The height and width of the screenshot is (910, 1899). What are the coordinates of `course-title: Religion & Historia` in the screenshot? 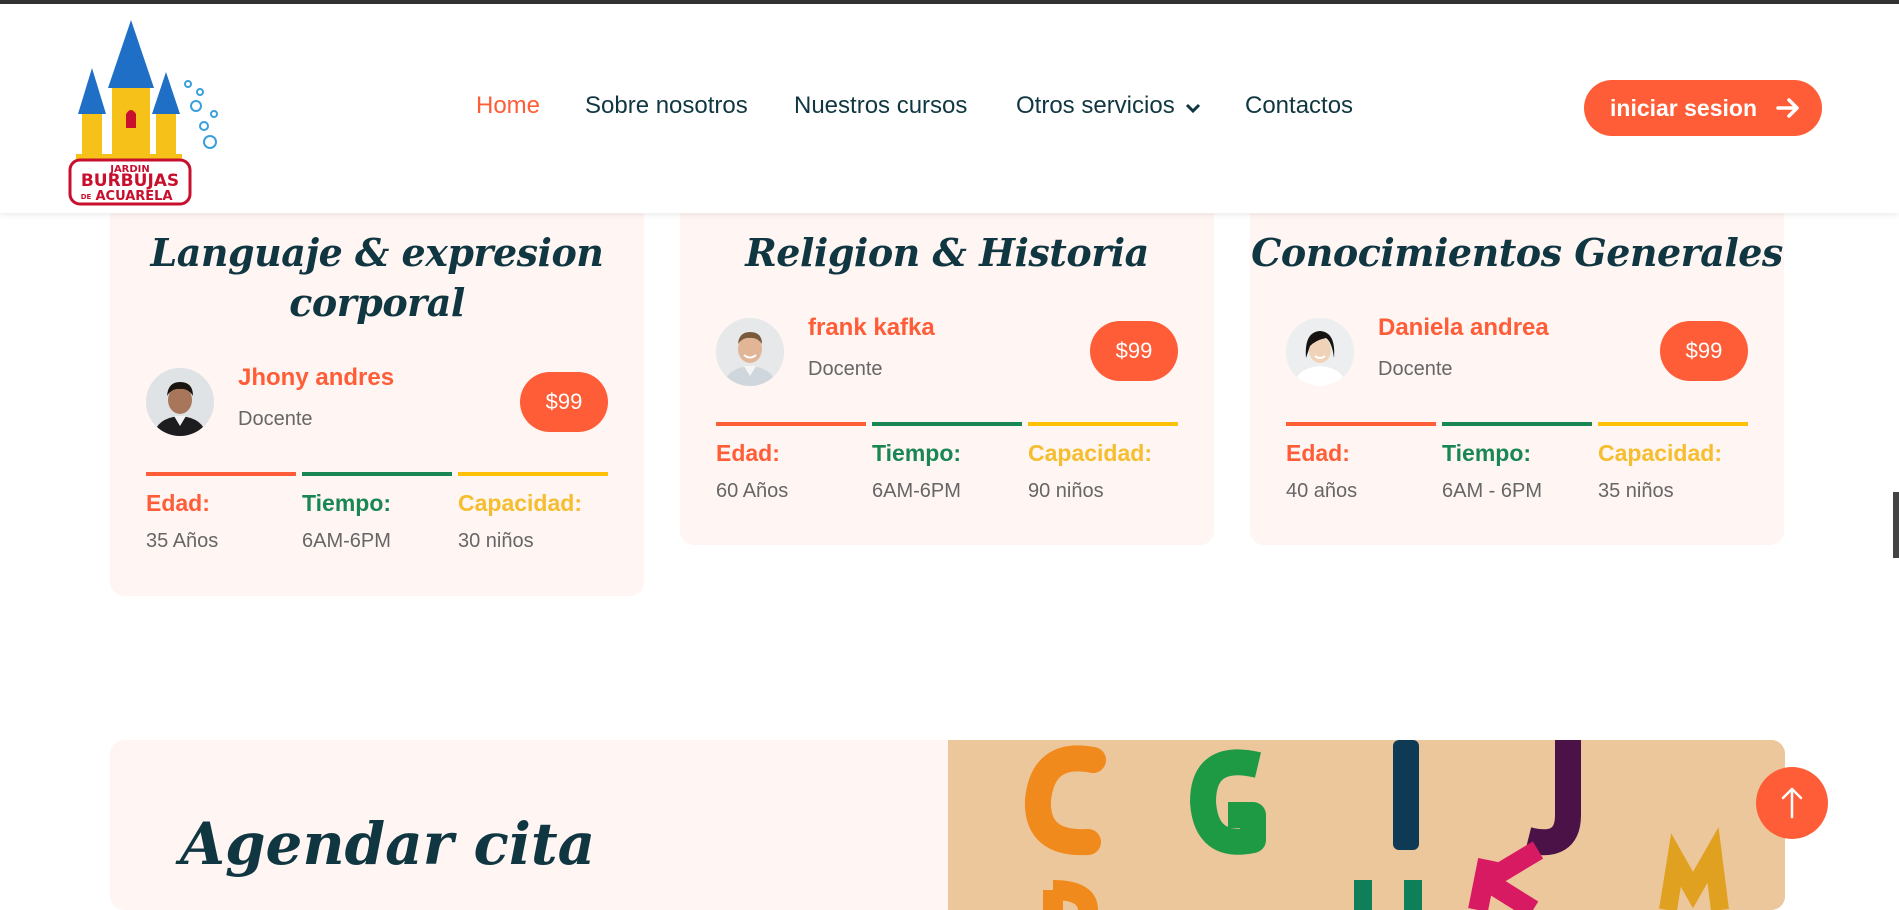 It's located at (947, 252).